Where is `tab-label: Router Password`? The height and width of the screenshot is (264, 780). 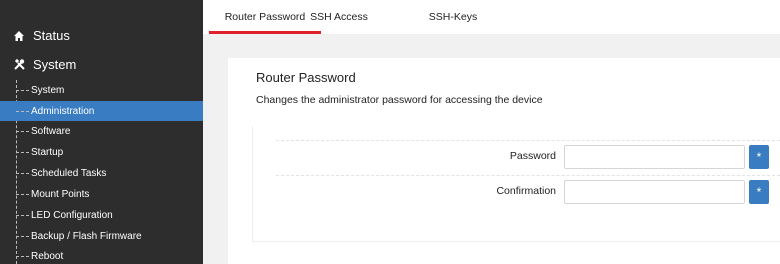 tab-label: Router Password is located at coordinates (265, 17).